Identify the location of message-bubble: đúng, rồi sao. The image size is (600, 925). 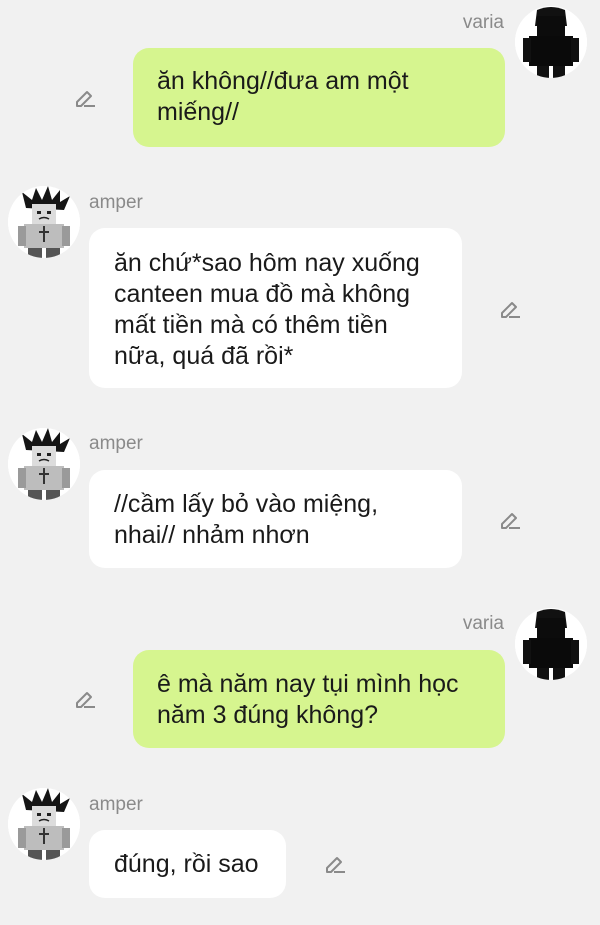
(187, 864).